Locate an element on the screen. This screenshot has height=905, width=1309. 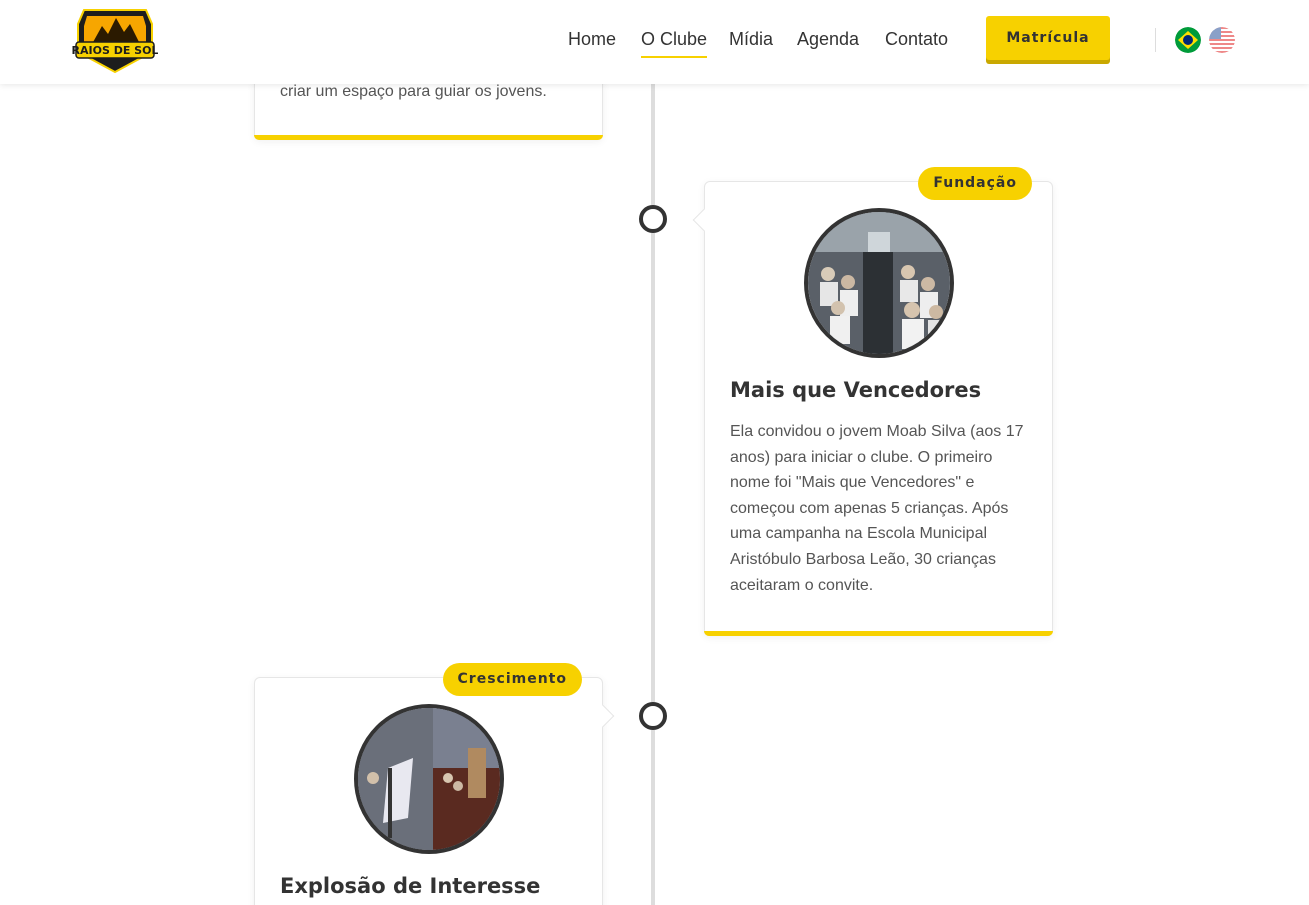
card-title: Explosão de Interesse is located at coordinates (410, 886).